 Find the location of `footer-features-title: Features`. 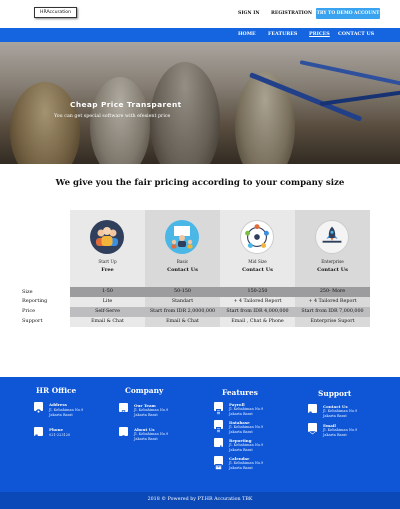

footer-features-title: Features is located at coordinates (240, 392).